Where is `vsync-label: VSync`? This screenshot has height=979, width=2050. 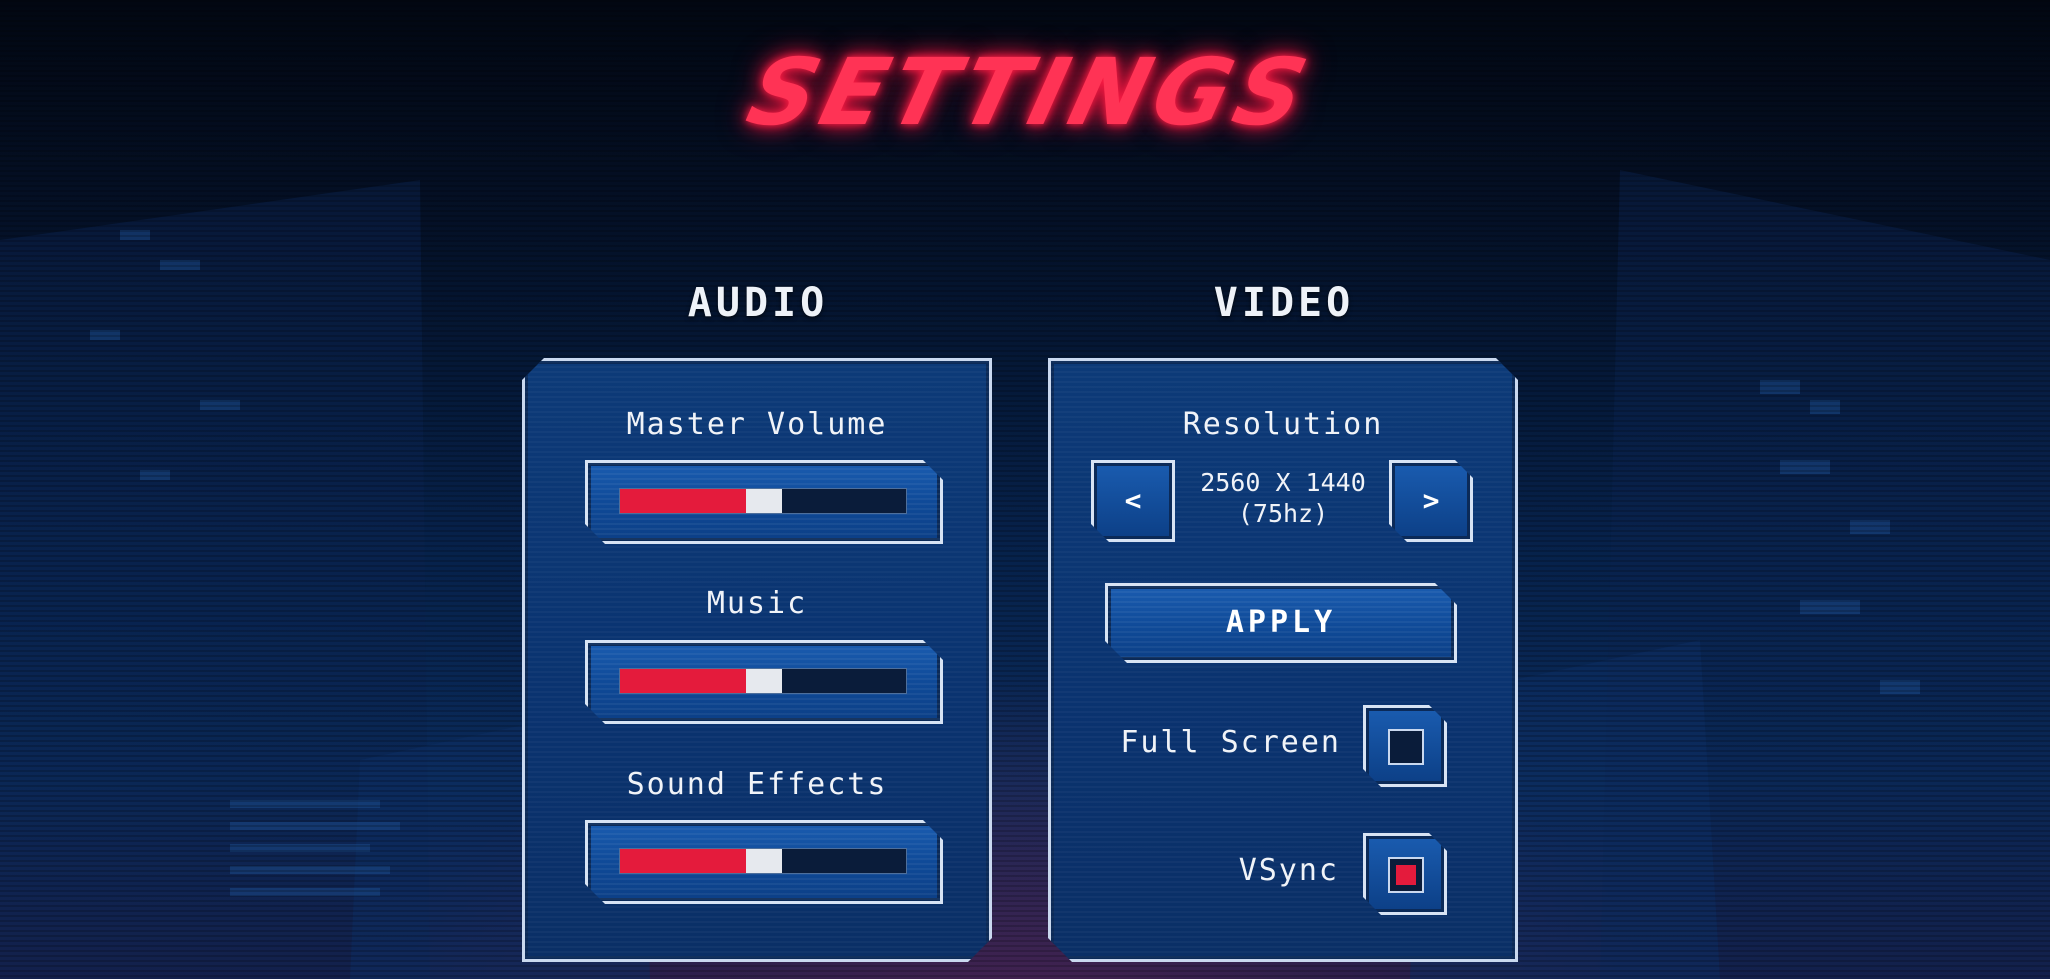
vsync-label: VSync is located at coordinates (1288, 870).